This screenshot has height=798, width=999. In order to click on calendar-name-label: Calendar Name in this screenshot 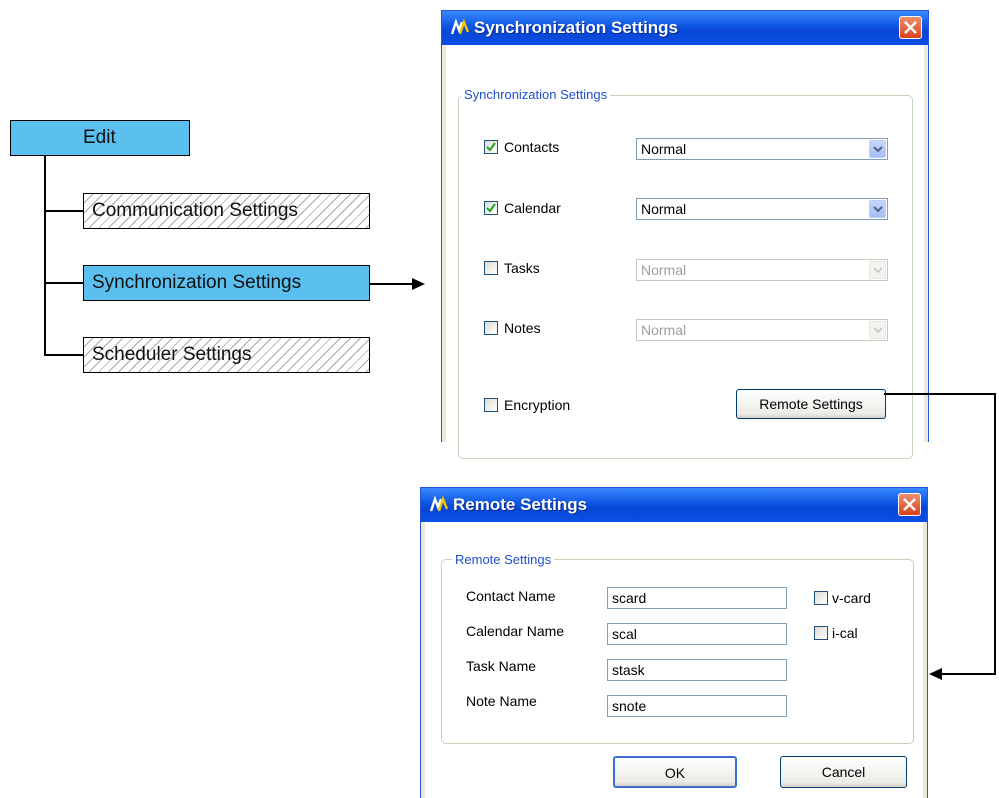, I will do `click(515, 631)`.